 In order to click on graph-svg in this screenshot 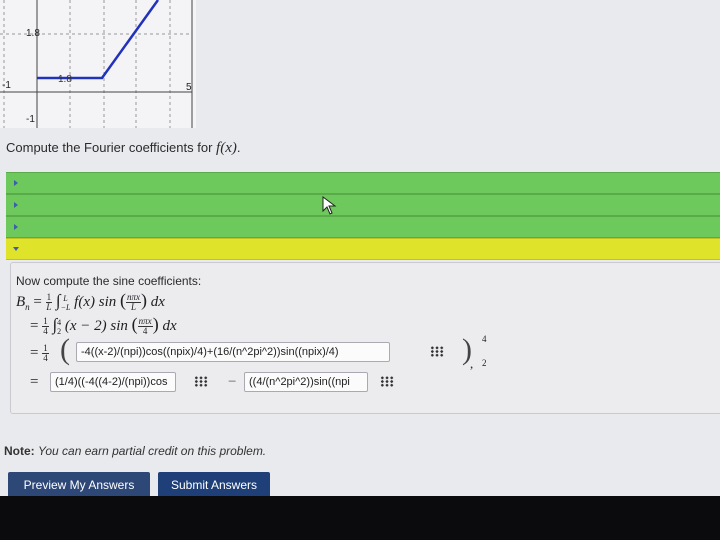, I will do `click(96, 64)`.